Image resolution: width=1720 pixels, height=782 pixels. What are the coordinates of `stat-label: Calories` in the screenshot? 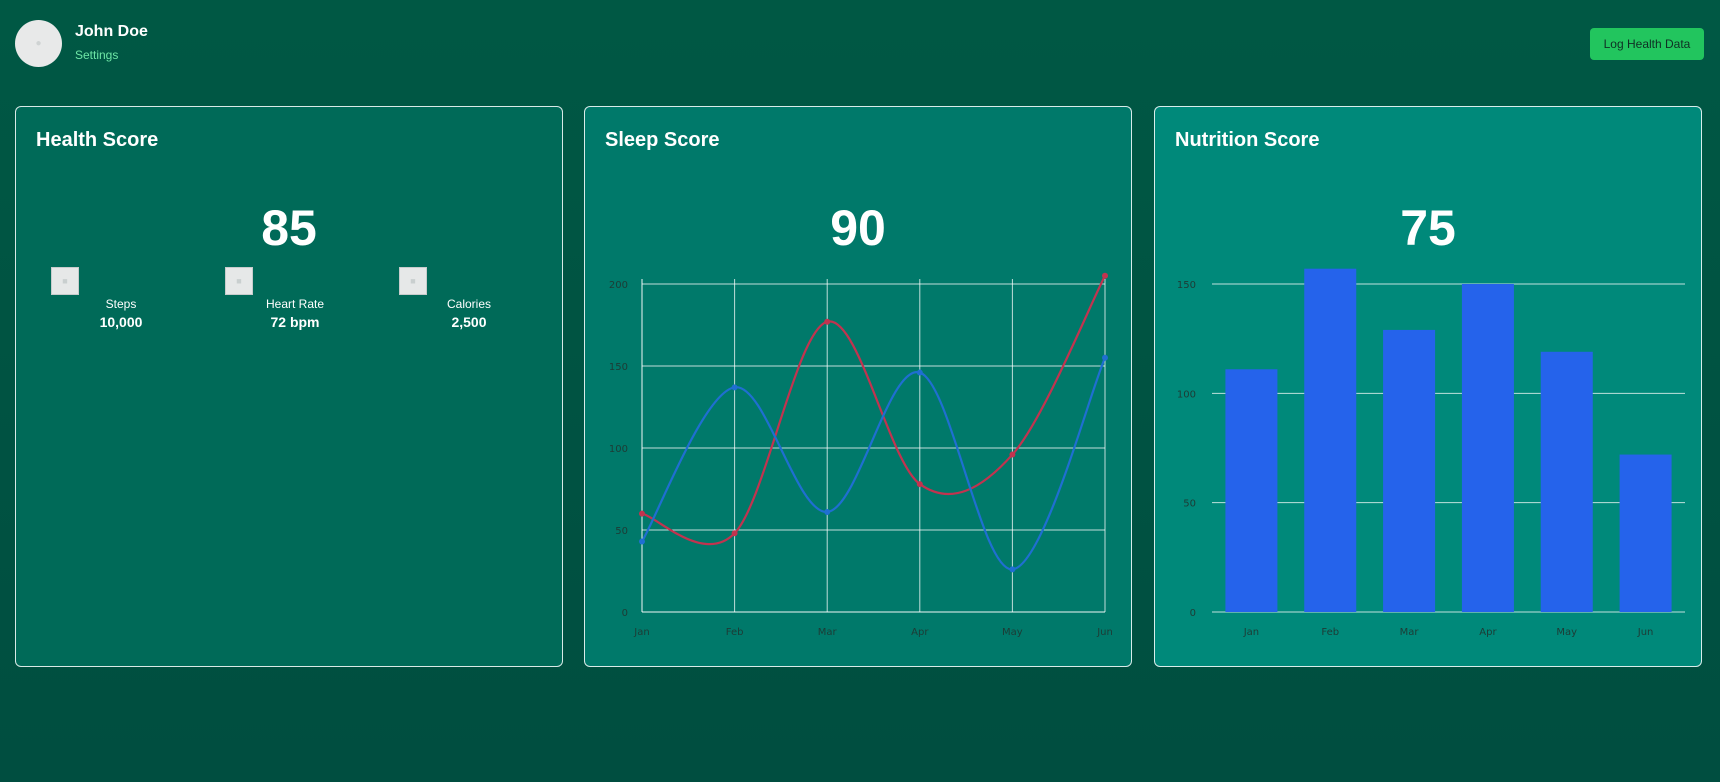 It's located at (468, 304).